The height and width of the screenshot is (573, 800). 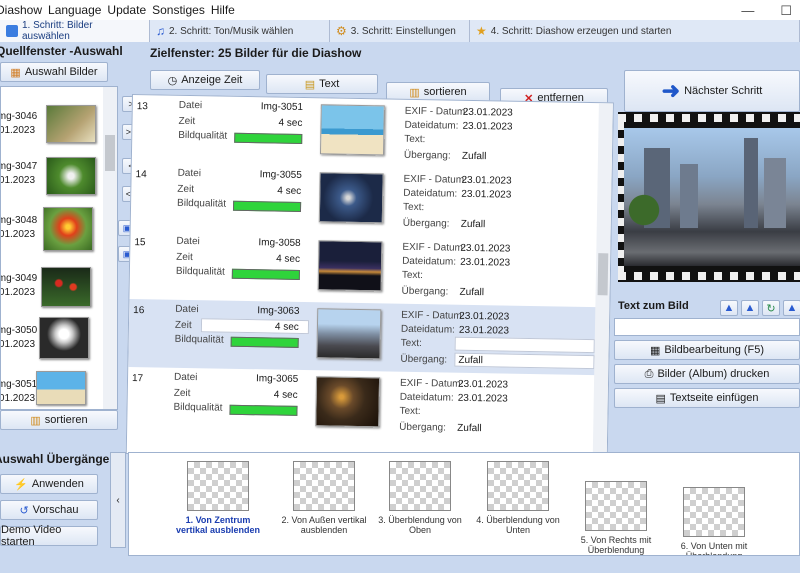 What do you see at coordinates (616, 518) in the screenshot?
I see `transition-item: 5. Von Rechts mit Überblendung aufdecken` at bounding box center [616, 518].